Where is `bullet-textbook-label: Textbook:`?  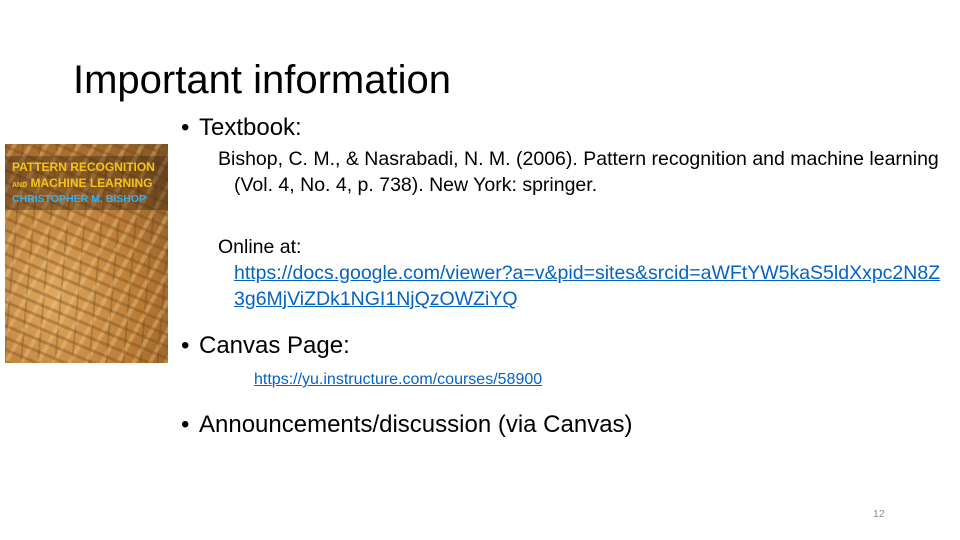
bullet-textbook-label: Textbook: is located at coordinates (250, 127).